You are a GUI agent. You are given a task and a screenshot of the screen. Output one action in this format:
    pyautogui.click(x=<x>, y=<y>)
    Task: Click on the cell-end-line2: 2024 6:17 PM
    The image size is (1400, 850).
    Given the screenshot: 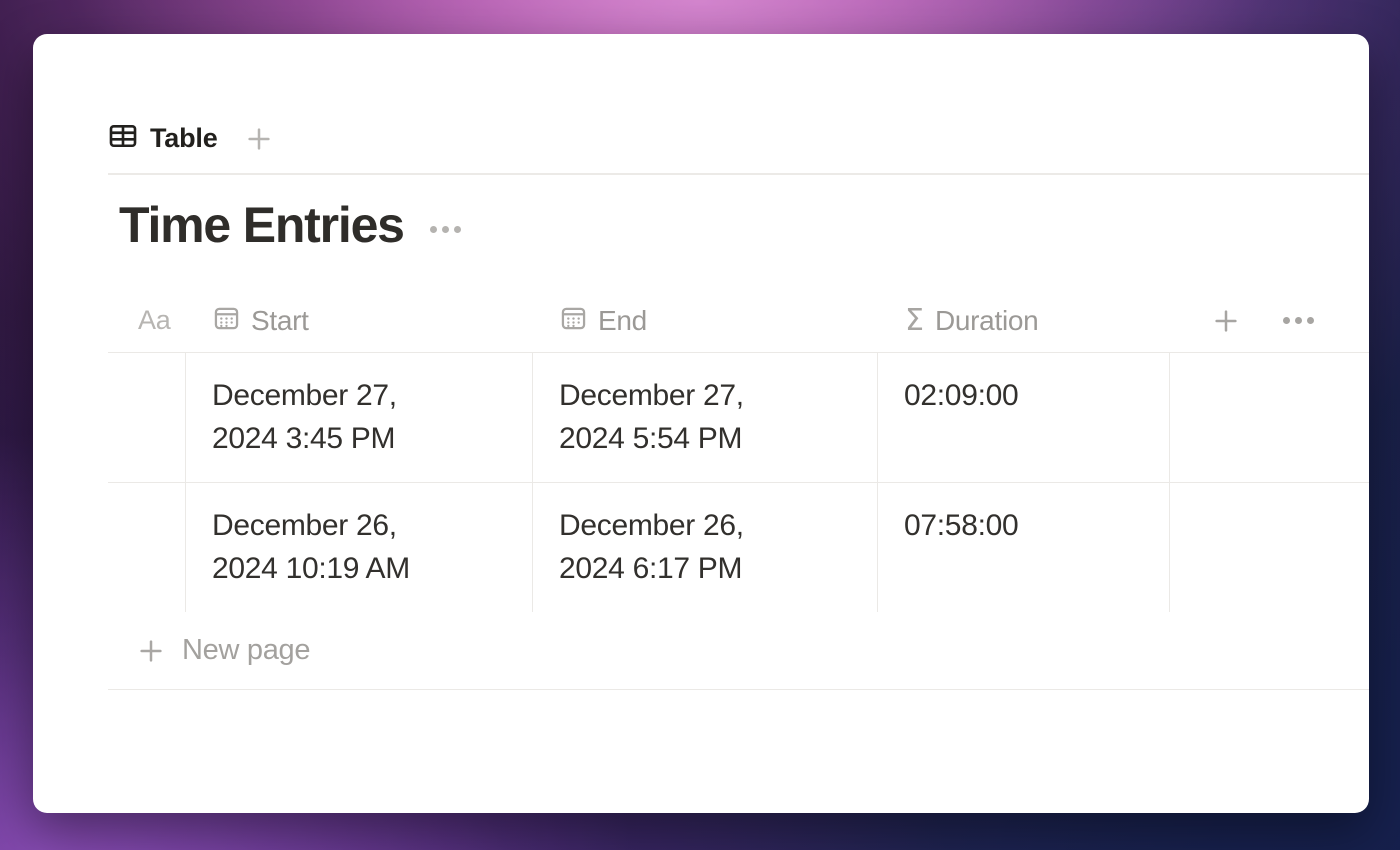 What is the action you would take?
    pyautogui.click(x=651, y=568)
    